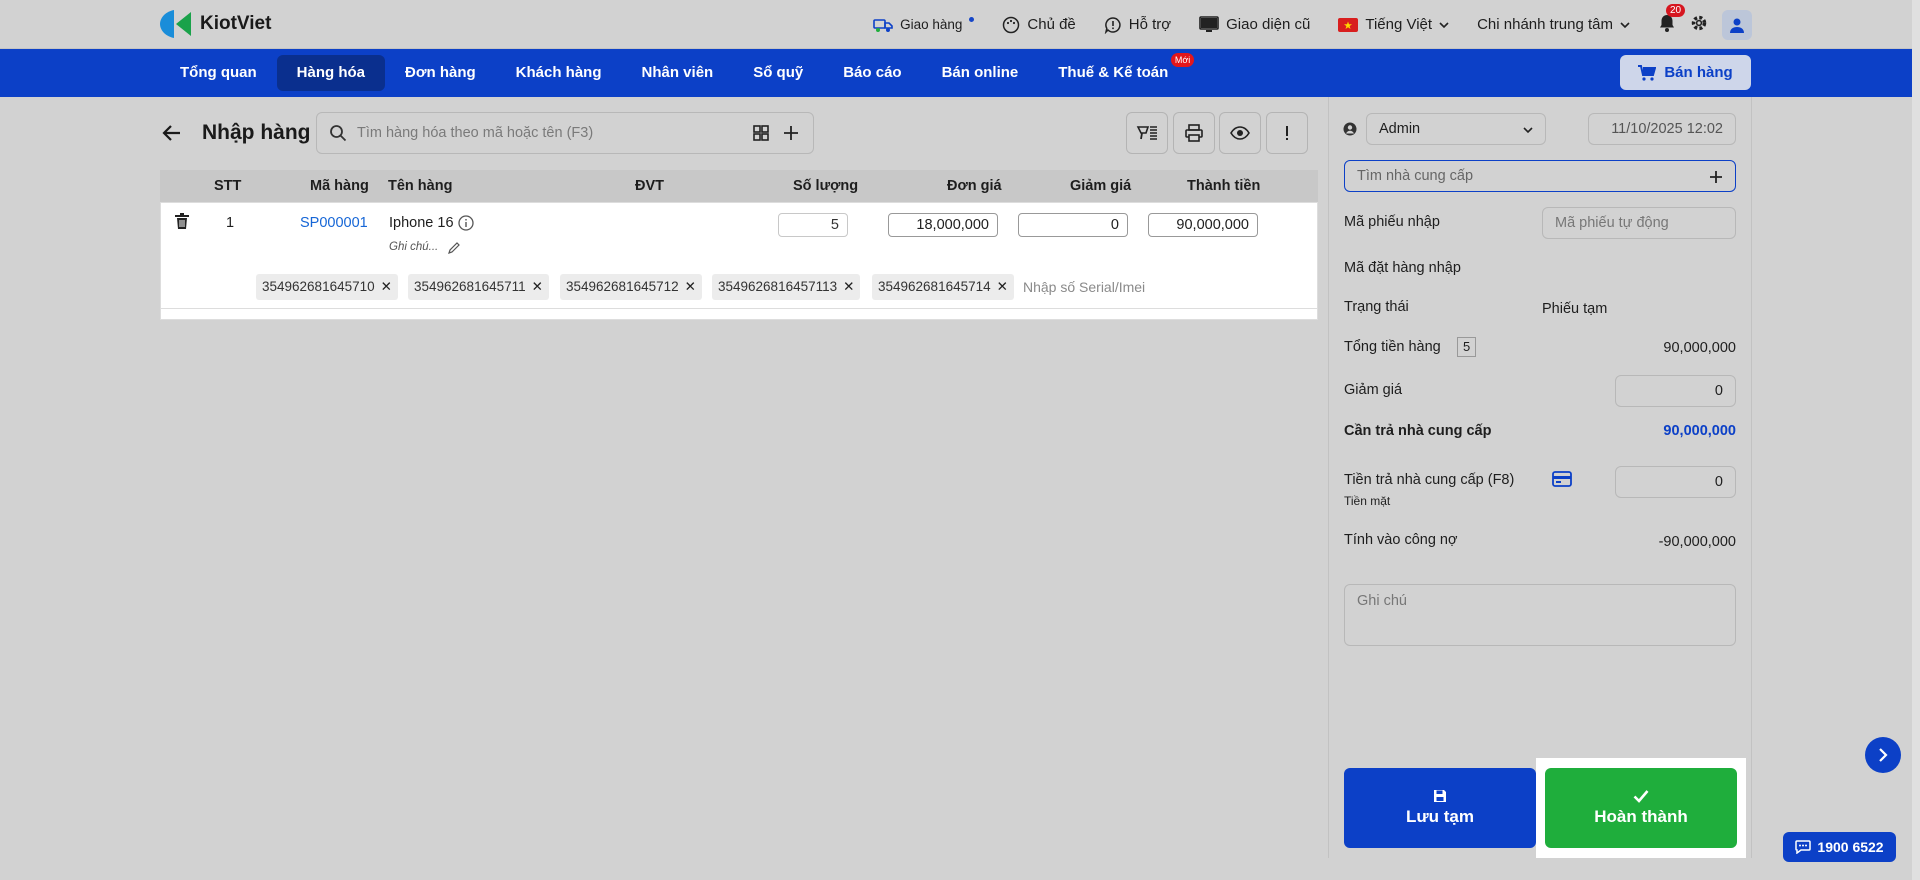 Image resolution: width=1920 pixels, height=880 pixels. Describe the element at coordinates (318, 286) in the screenshot. I see `serial-value: 354962681645710` at that location.